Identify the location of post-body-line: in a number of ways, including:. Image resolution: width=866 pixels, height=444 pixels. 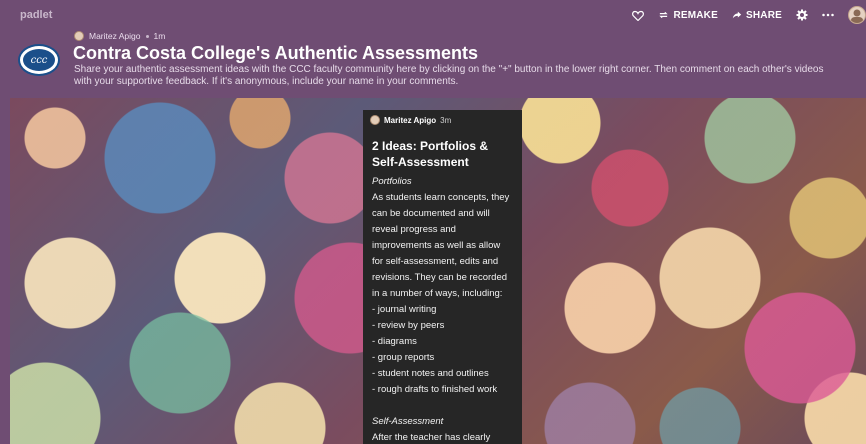
(437, 293).